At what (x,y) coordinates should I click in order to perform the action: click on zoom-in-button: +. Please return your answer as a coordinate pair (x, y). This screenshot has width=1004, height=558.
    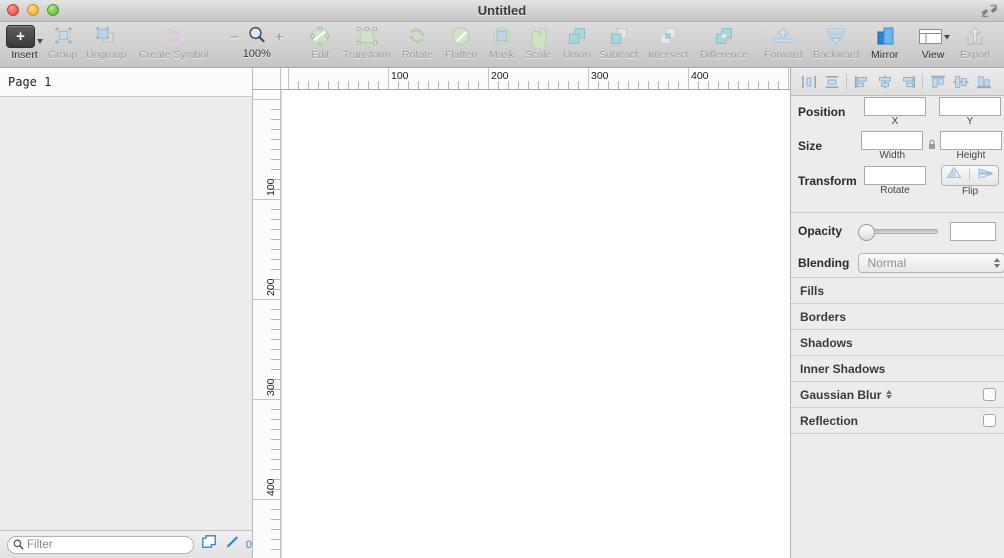
    Looking at the image, I should click on (279, 37).